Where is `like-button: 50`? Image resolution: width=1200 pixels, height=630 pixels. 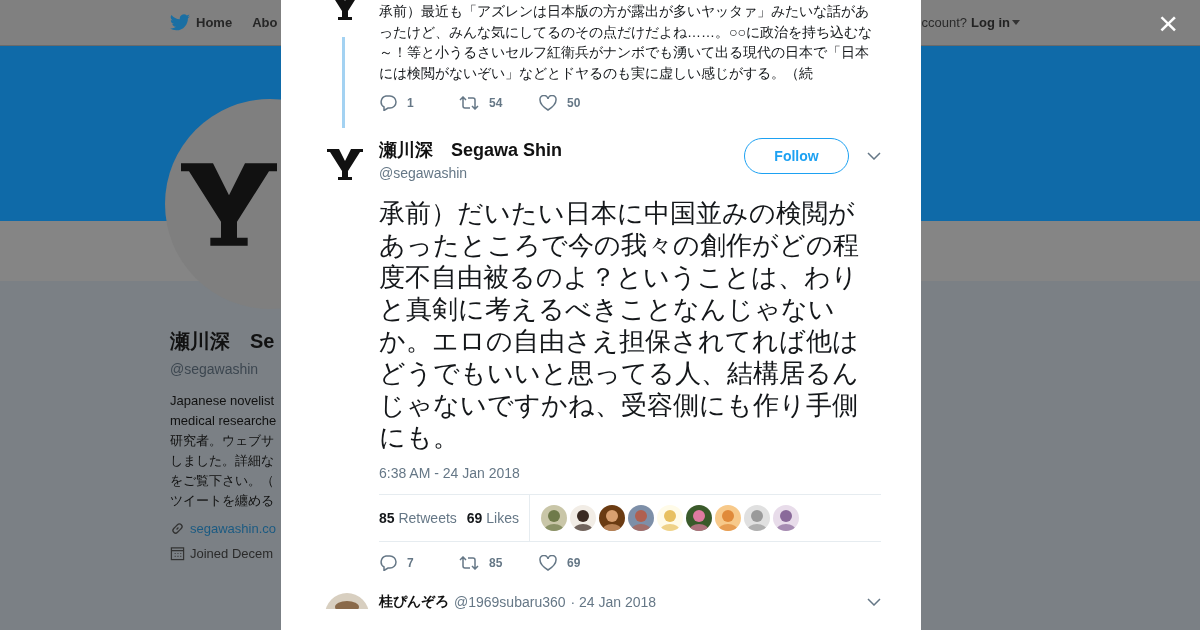
like-button: 50 is located at coordinates (579, 103).